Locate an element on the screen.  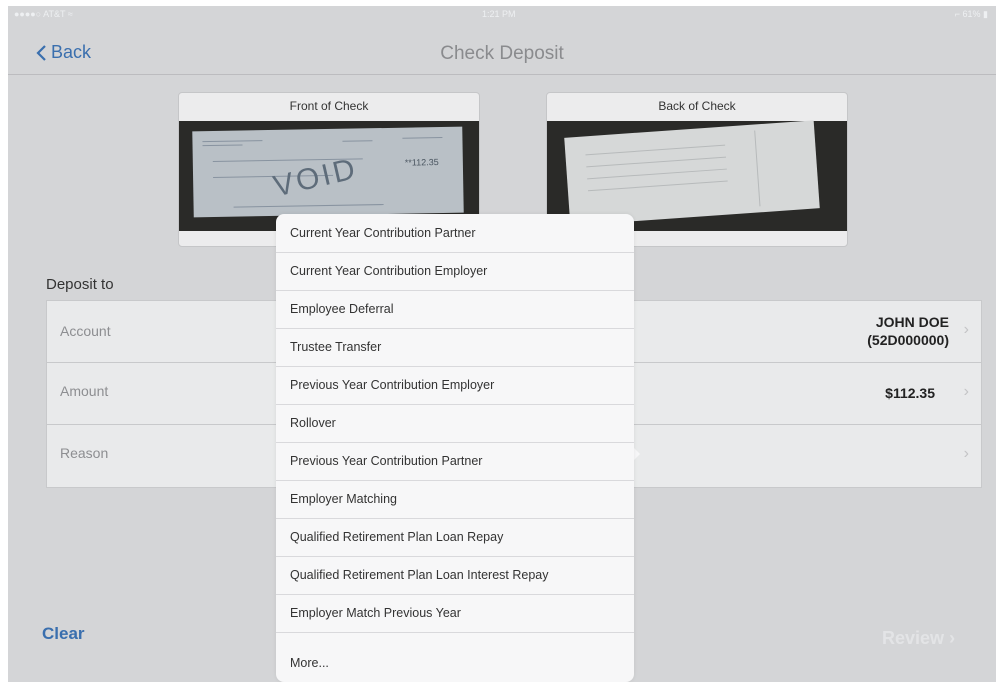
reason-option-label: Rollover is located at coordinates (313, 423).